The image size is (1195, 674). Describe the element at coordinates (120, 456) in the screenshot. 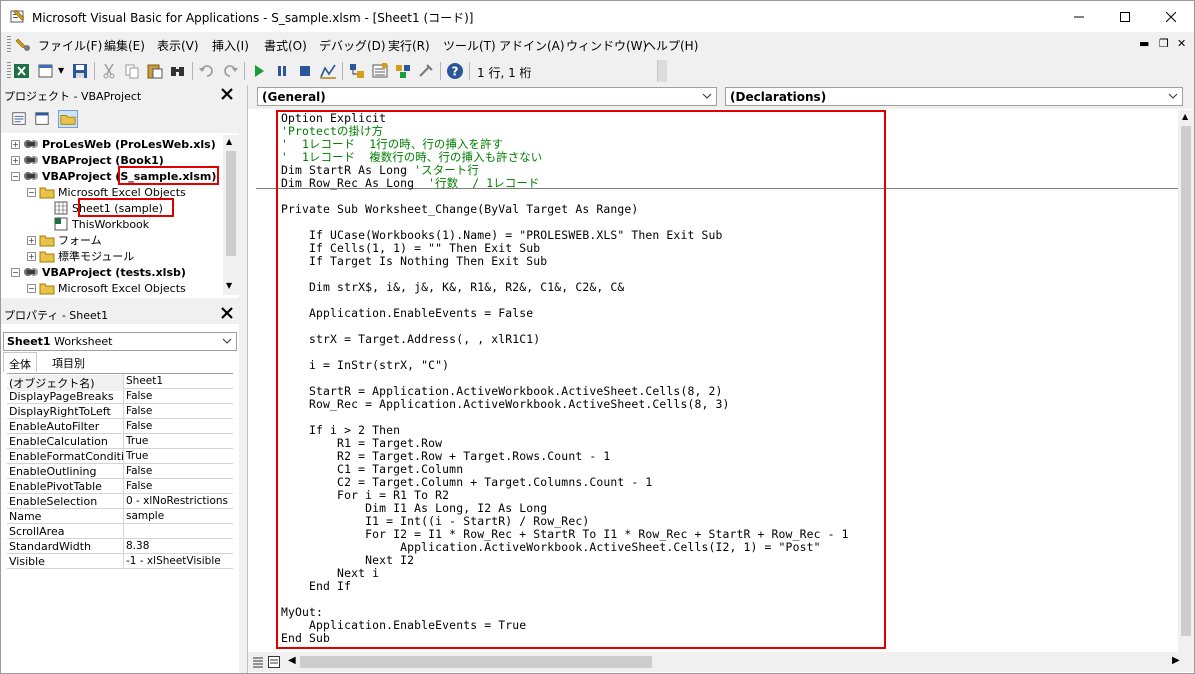

I see `property-row: EnableFormatConditionsTrue` at that location.